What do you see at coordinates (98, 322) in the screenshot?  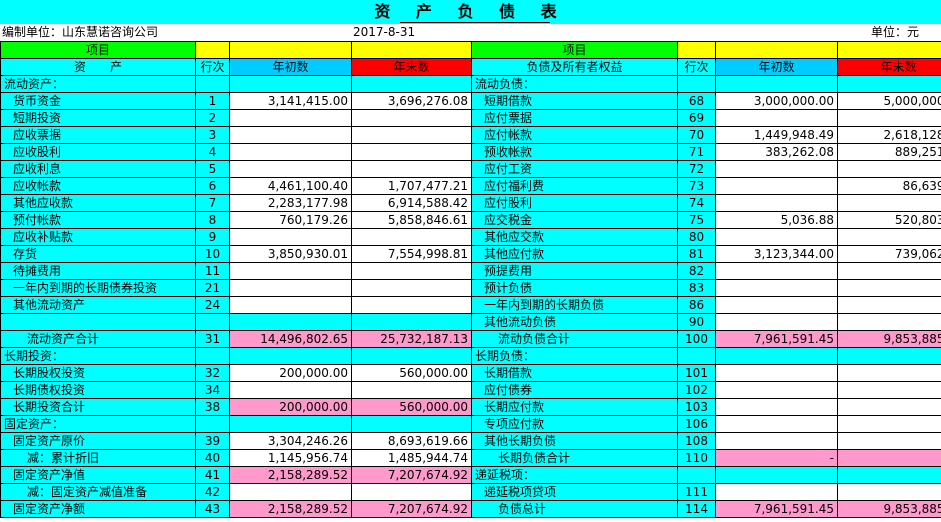 I see `asset-item-cell` at bounding box center [98, 322].